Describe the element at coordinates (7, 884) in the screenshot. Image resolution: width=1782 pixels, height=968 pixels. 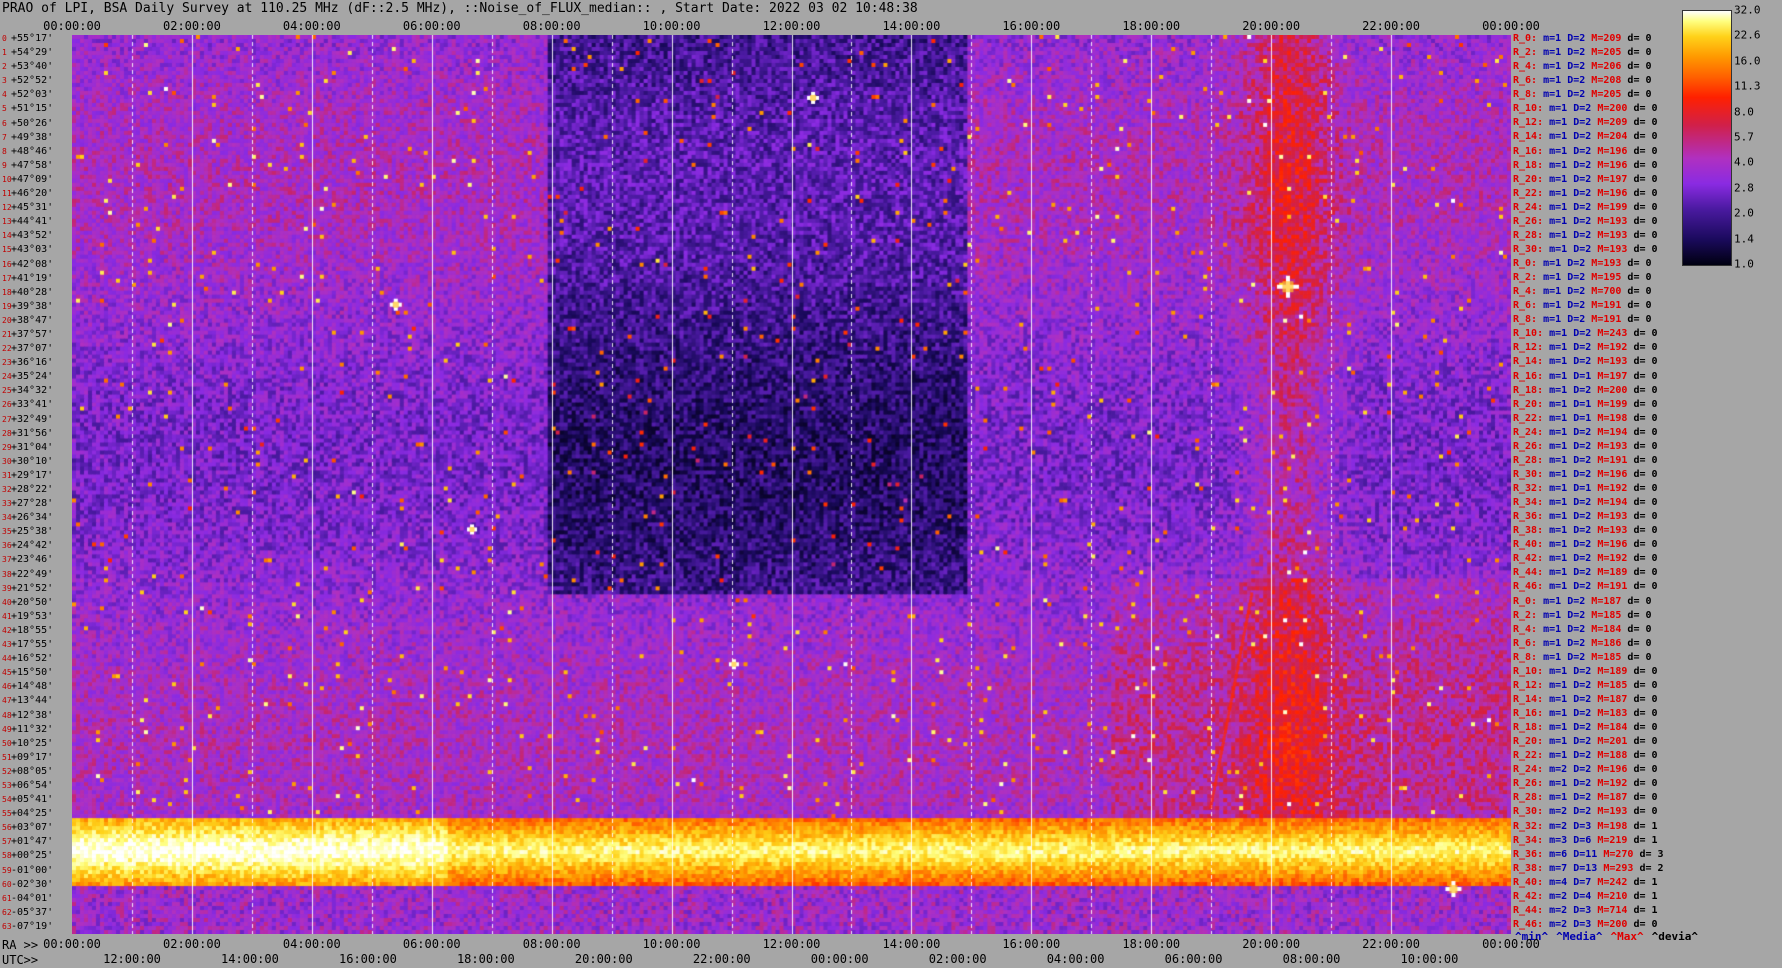
I see `row-index: 60` at that location.